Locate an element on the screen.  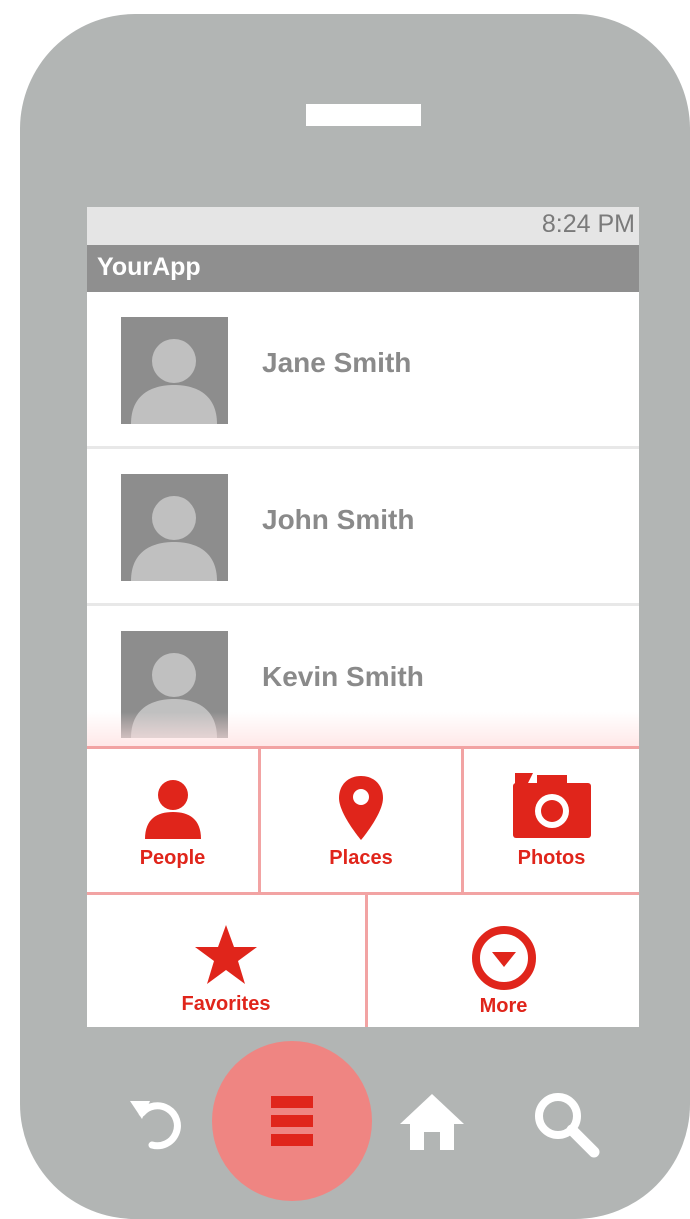
search-icon is located at coordinates (567, 1125).